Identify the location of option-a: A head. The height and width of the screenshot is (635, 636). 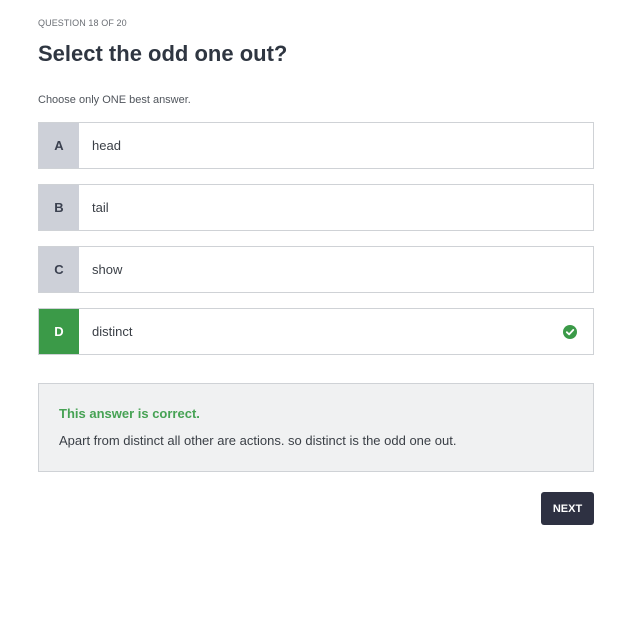
(316, 145).